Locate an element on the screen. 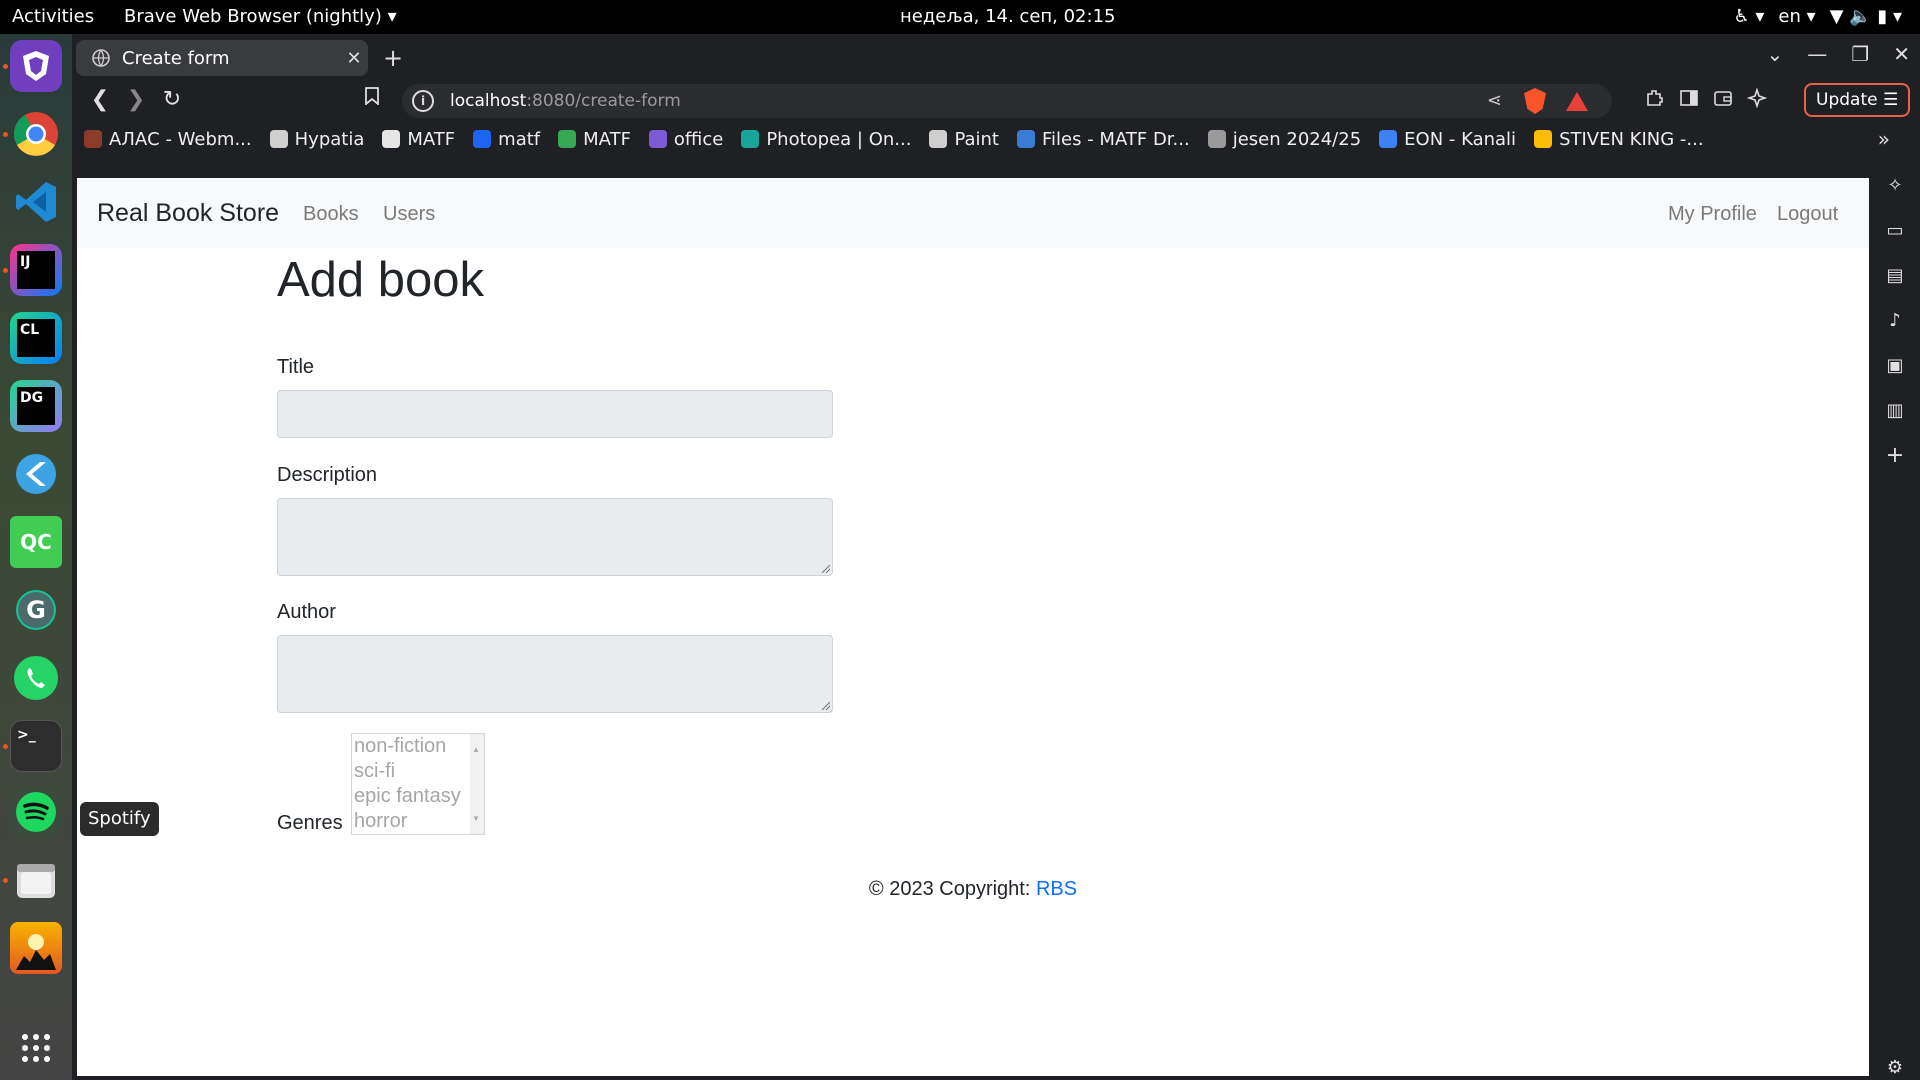 Image resolution: width=1920 pixels, height=1080 pixels. genres-label: Genres is located at coordinates (310, 823).